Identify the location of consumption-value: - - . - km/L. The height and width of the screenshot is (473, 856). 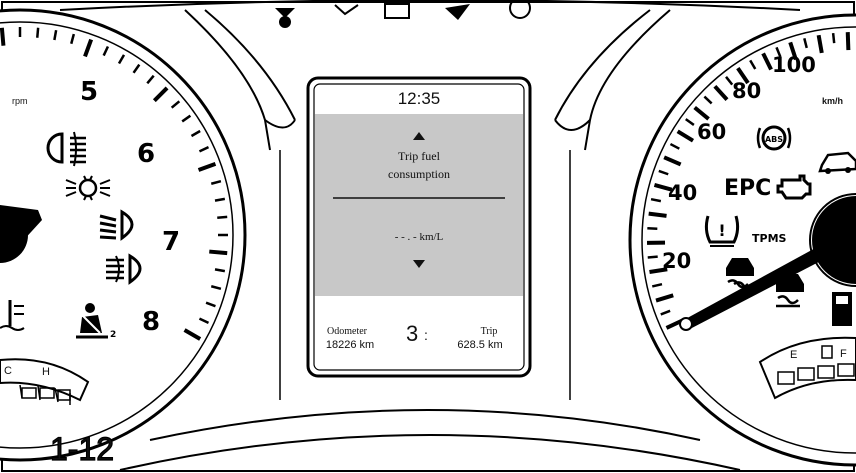
(419, 237).